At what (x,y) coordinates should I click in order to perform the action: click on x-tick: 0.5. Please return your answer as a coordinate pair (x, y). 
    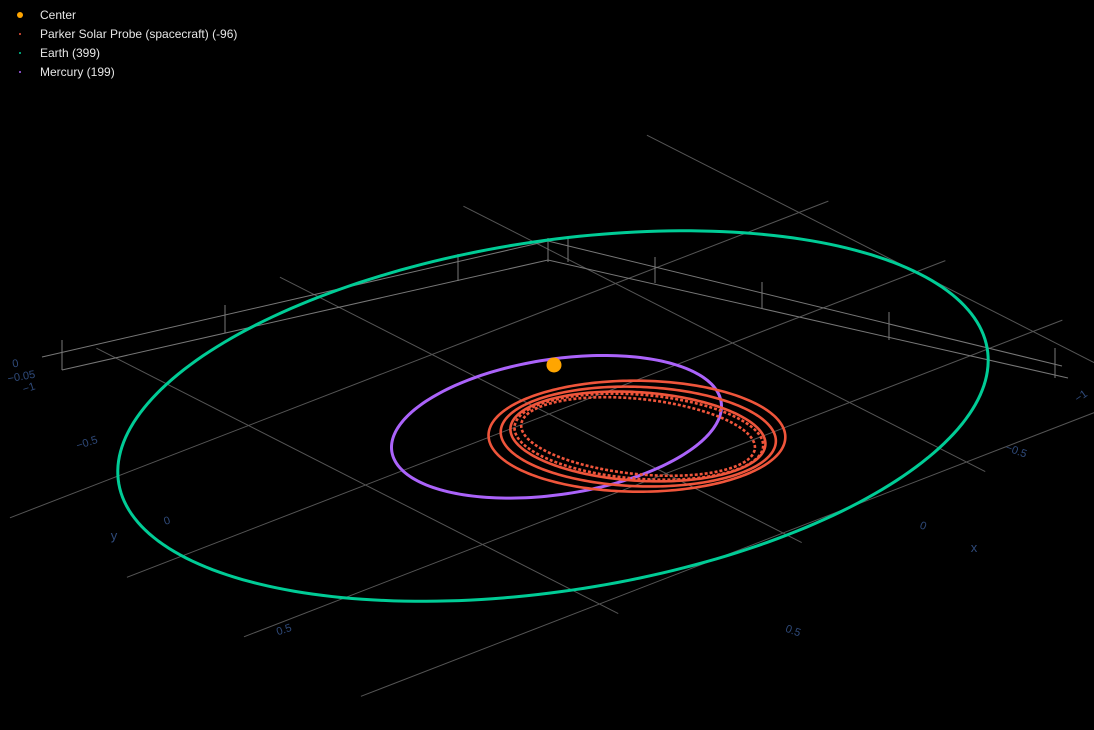
    Looking at the image, I should click on (793, 631).